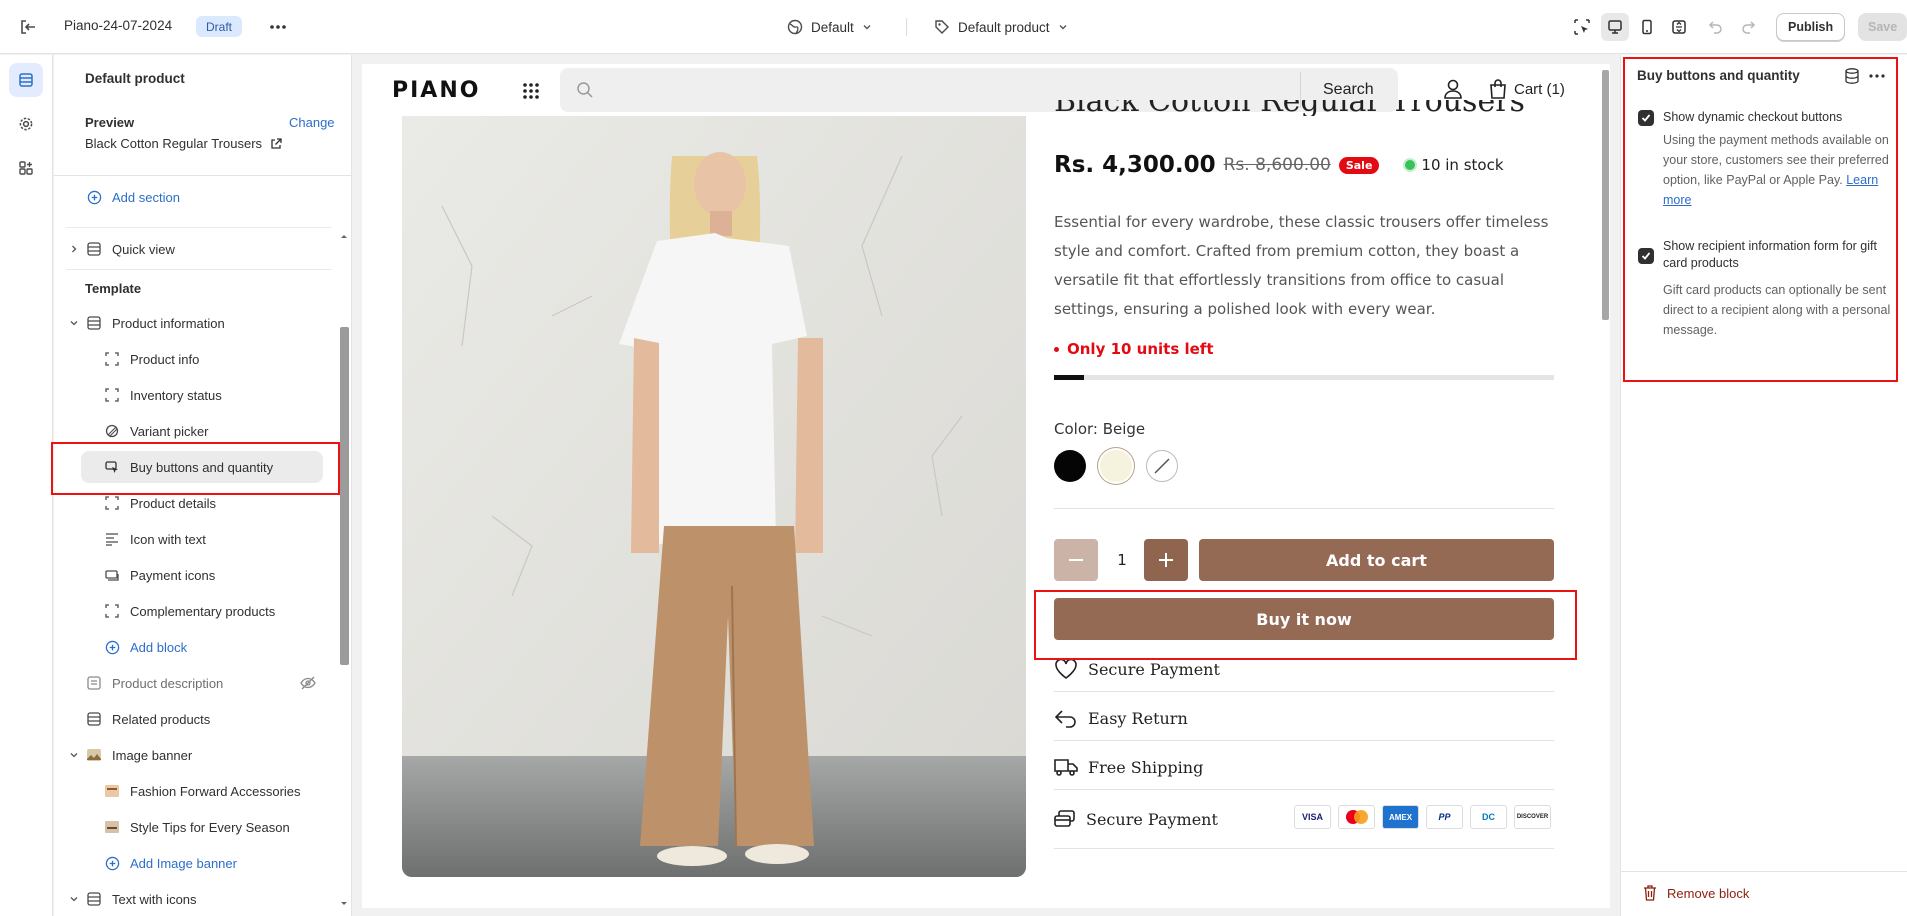 This screenshot has width=1907, height=916. Describe the element at coordinates (1070, 466) in the screenshot. I see `swatch-black` at that location.